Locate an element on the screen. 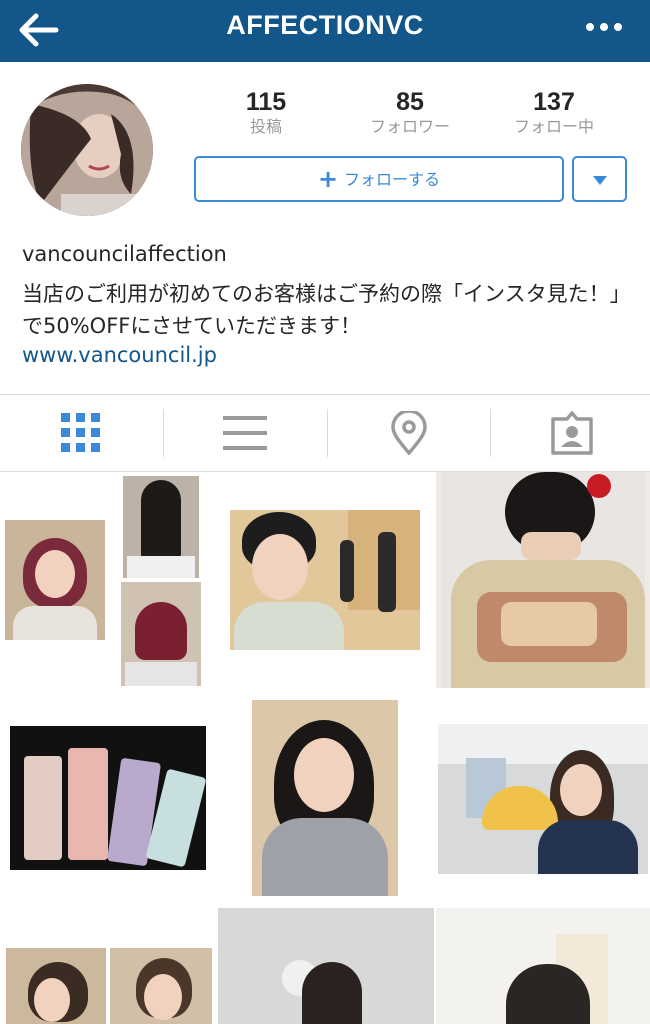 Image resolution: width=650 pixels, height=1024 pixels. stat-followers: 85 フォロワー is located at coordinates (410, 113).